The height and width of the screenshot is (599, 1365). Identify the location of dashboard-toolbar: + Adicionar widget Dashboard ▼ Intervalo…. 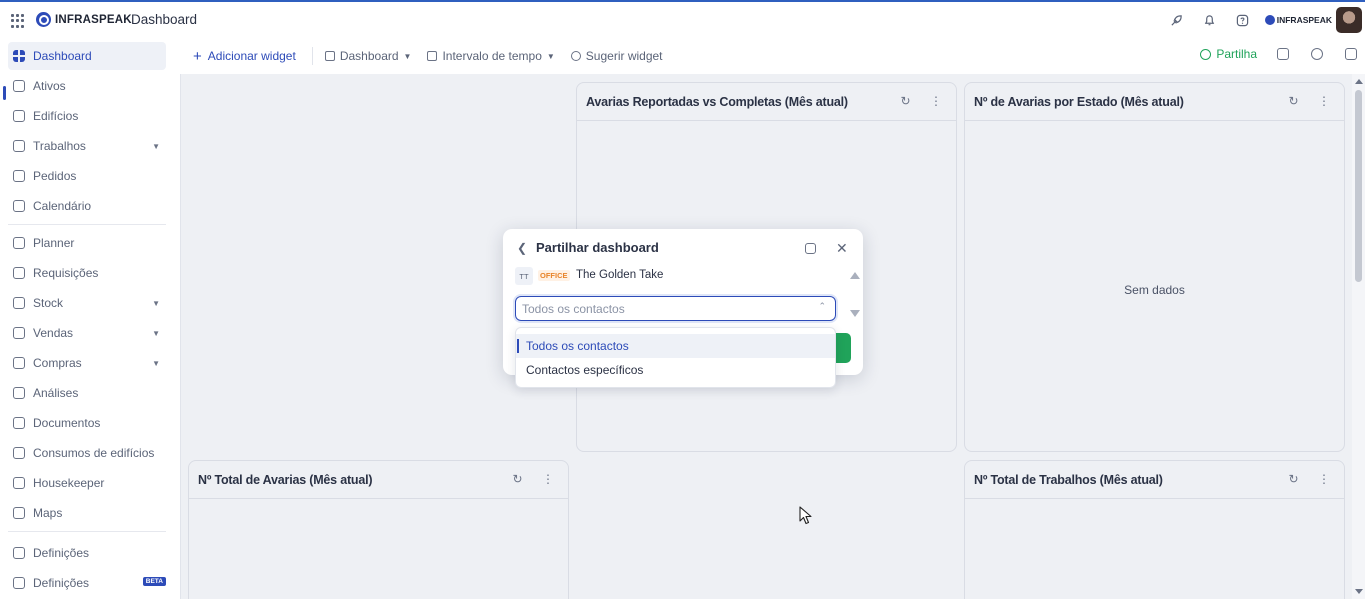
(772, 56).